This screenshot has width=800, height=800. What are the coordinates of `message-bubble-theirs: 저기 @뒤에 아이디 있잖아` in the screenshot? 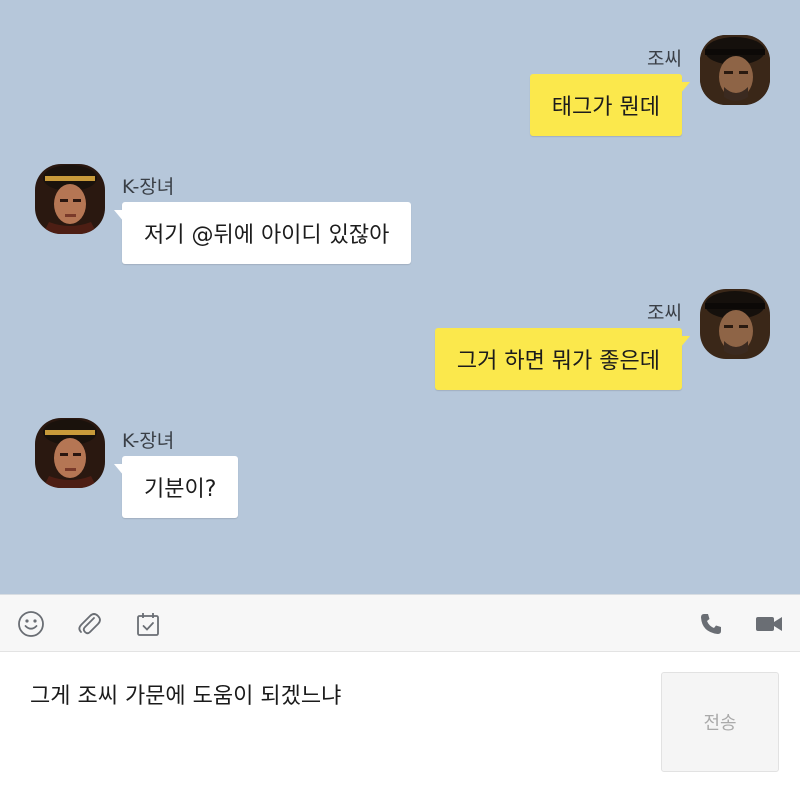 It's located at (262, 233).